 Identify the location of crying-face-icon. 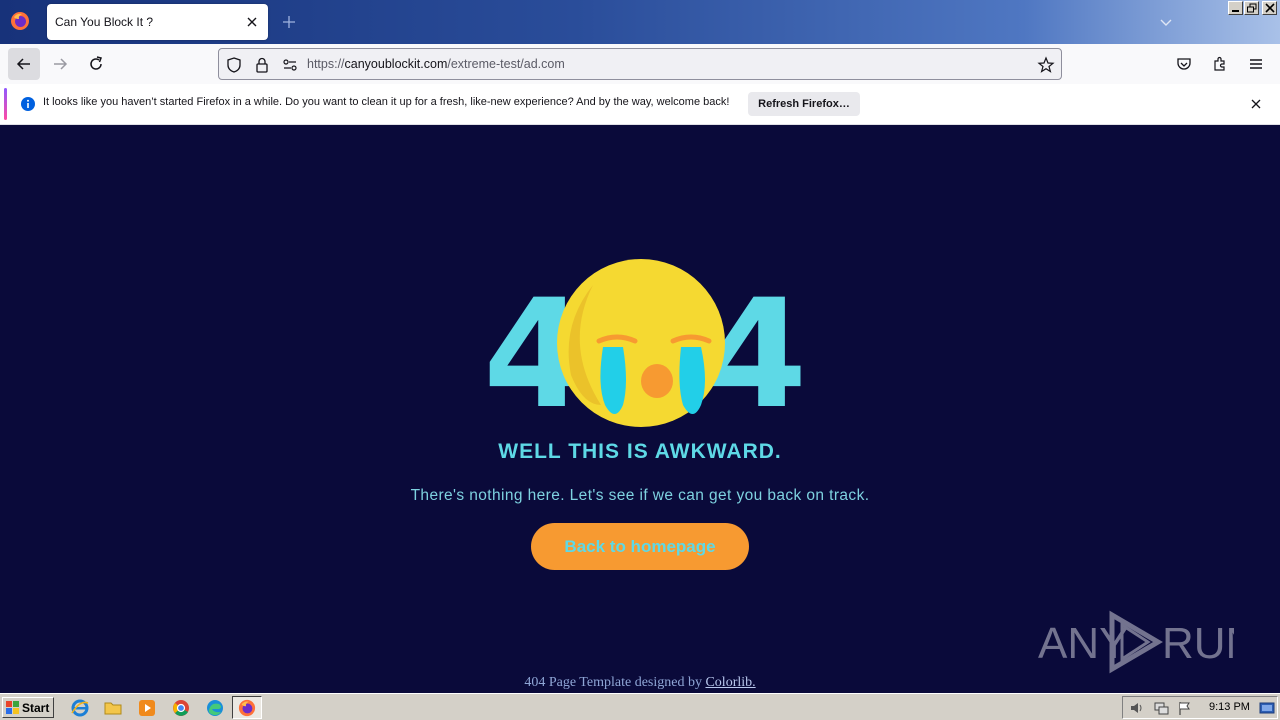
(641, 343).